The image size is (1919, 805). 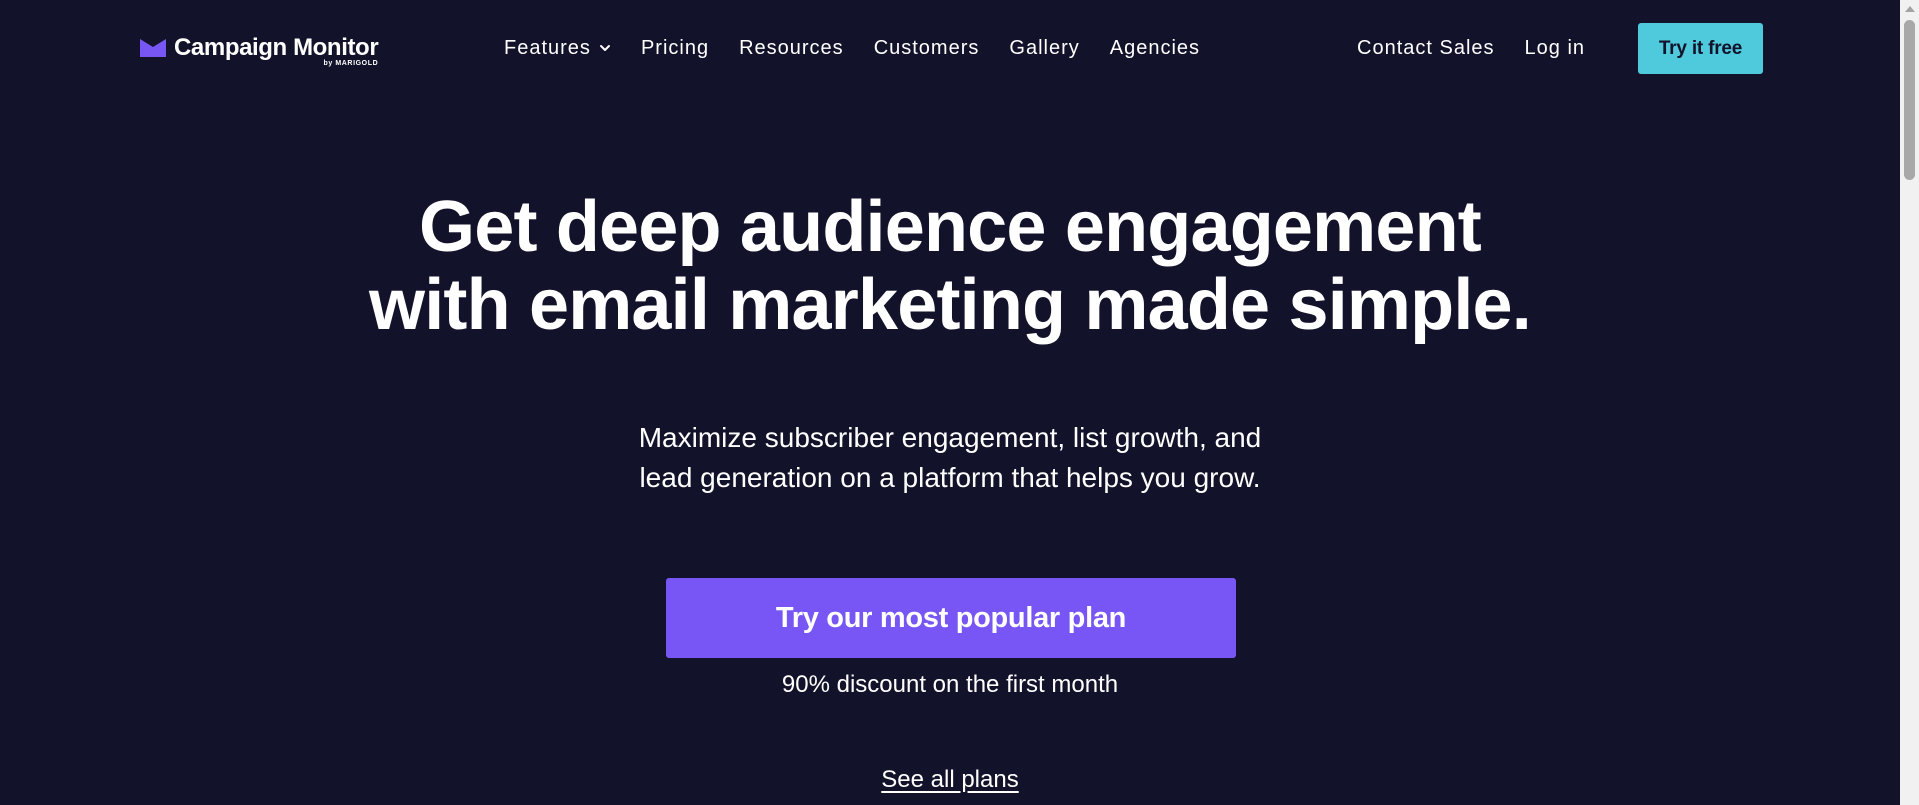 I want to click on popular-plan-button: Try our most popular plan, so click(x=951, y=618).